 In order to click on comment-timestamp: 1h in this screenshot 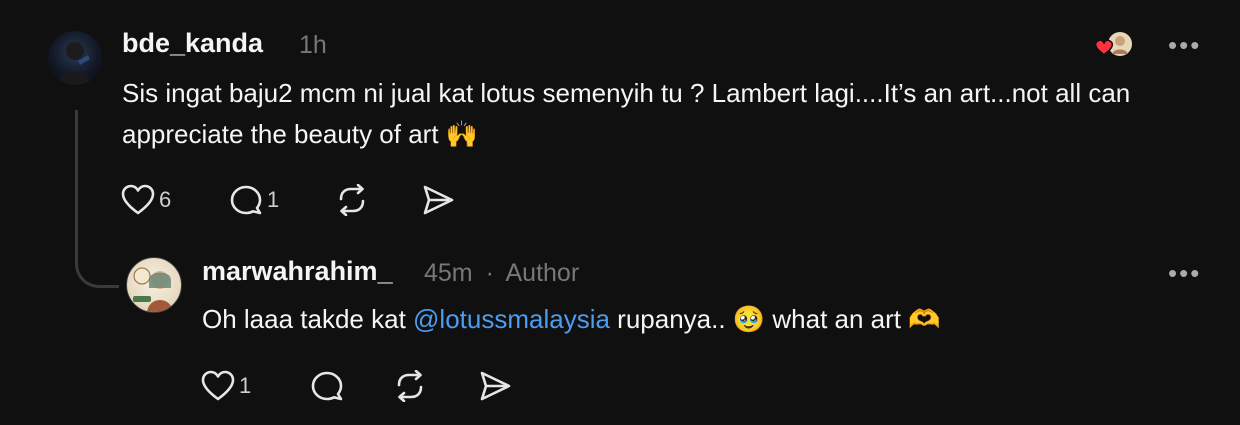, I will do `click(313, 45)`.